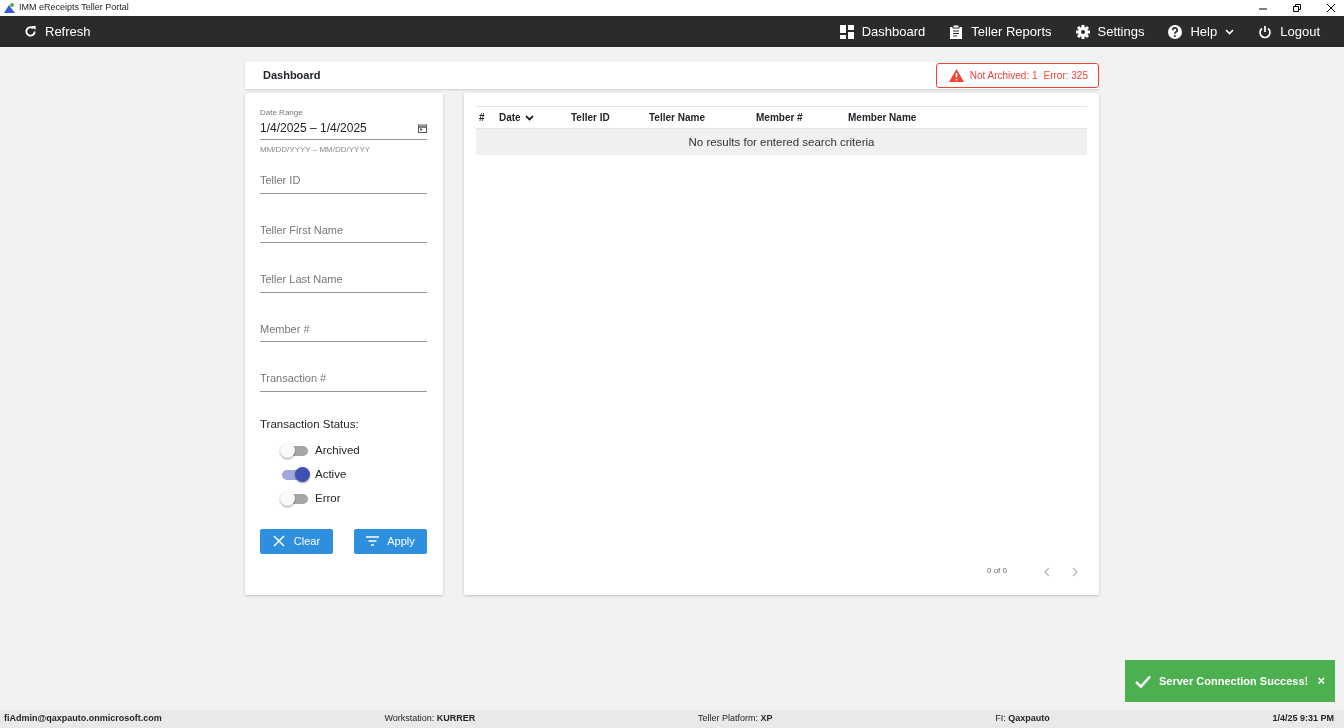 The image size is (1344, 728). Describe the element at coordinates (1297, 8) in the screenshot. I see `restore-icon` at that location.